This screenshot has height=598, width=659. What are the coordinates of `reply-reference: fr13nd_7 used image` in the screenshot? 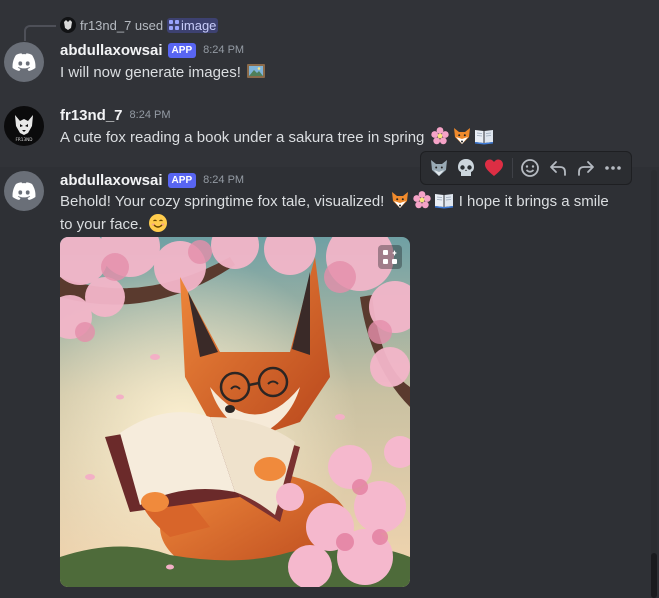 It's located at (154, 25).